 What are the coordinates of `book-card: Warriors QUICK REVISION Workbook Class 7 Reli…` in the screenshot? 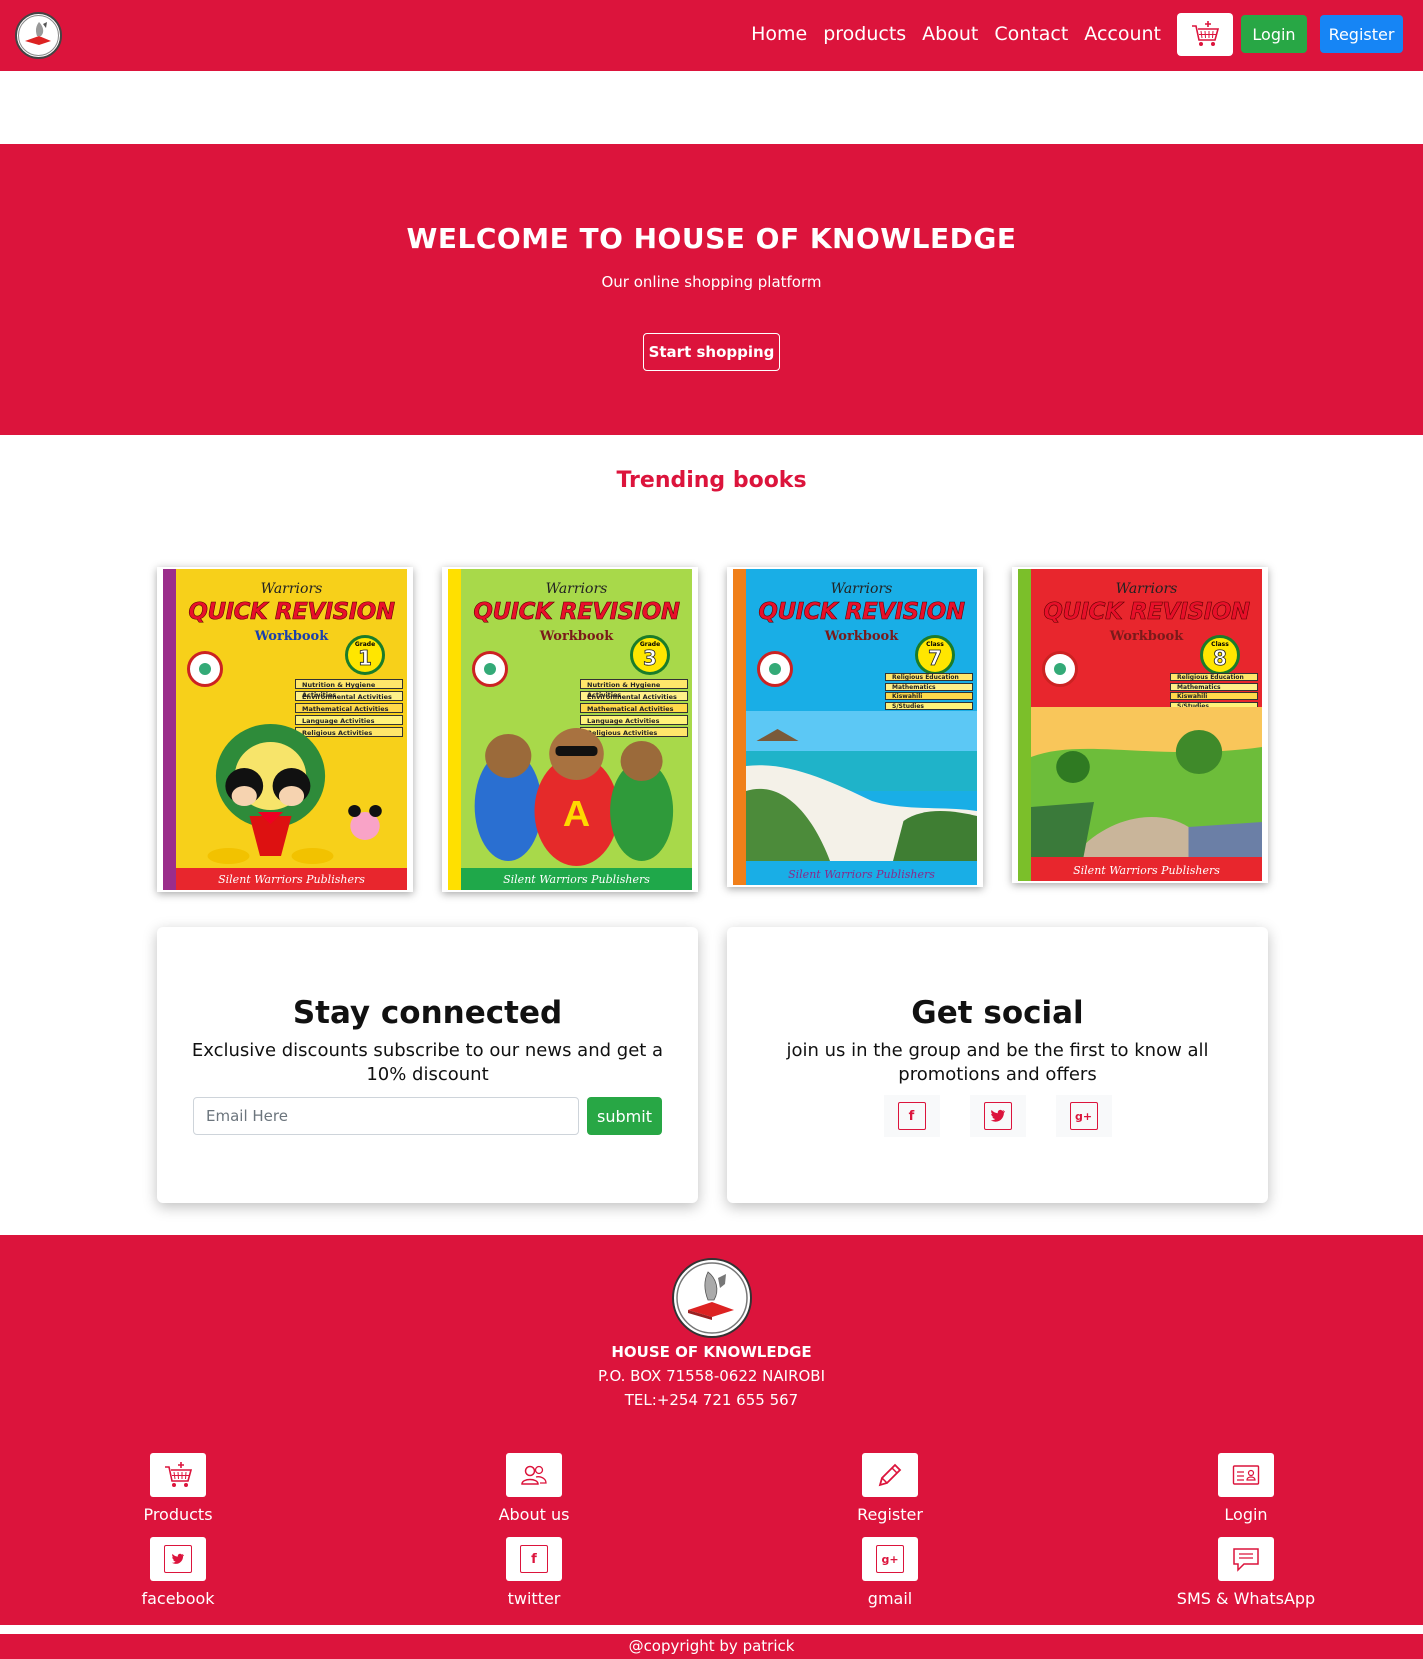 It's located at (855, 727).